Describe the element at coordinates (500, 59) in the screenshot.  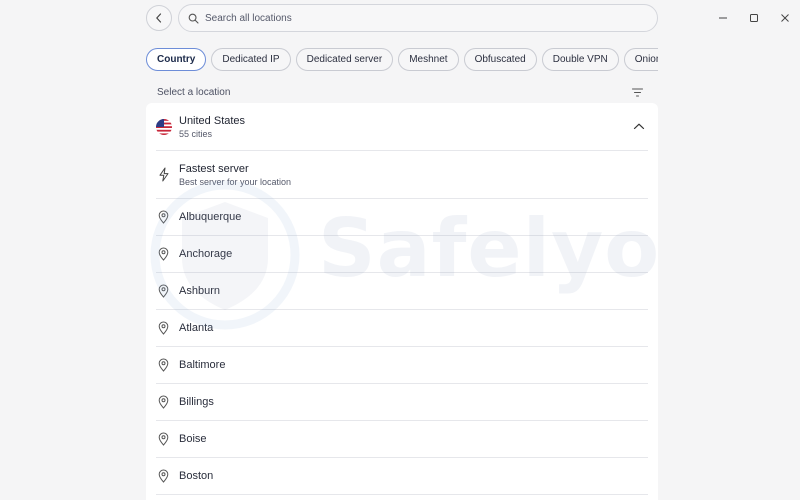
I see `filter-chip-obfuscated: Obfuscated` at that location.